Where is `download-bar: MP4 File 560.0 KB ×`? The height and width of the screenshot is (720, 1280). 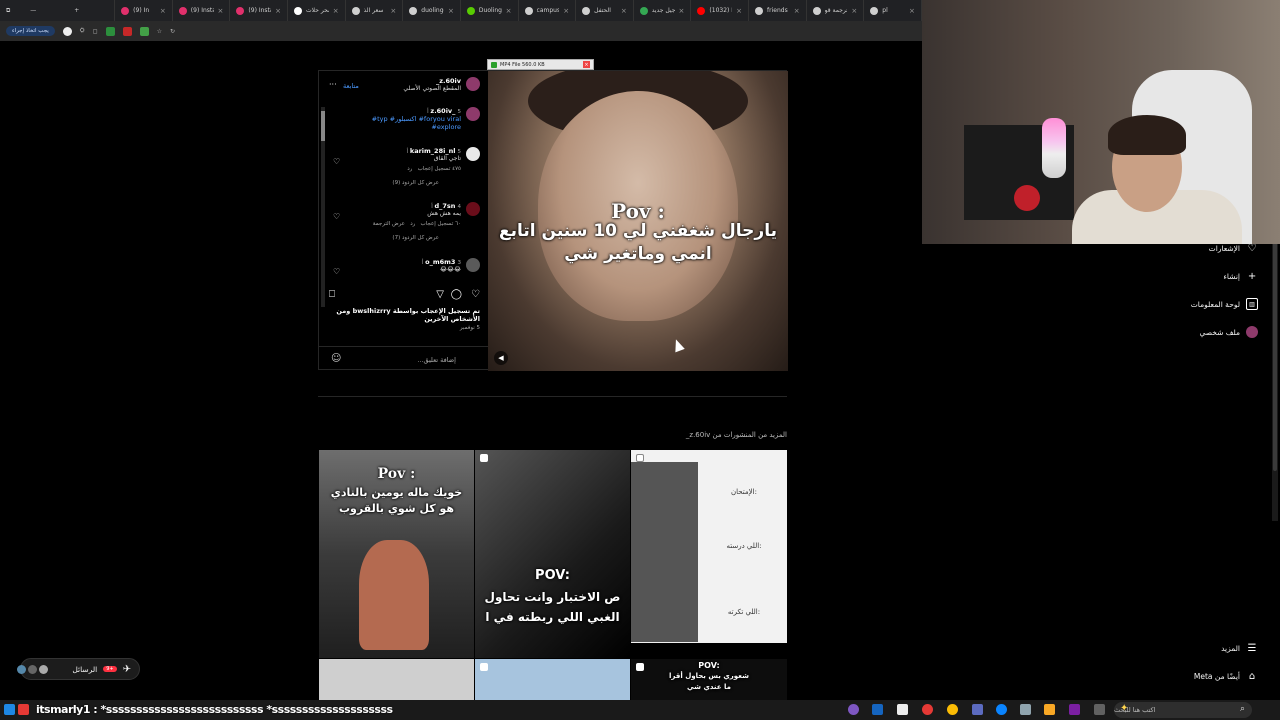 download-bar: MP4 File 560.0 KB × is located at coordinates (540, 64).